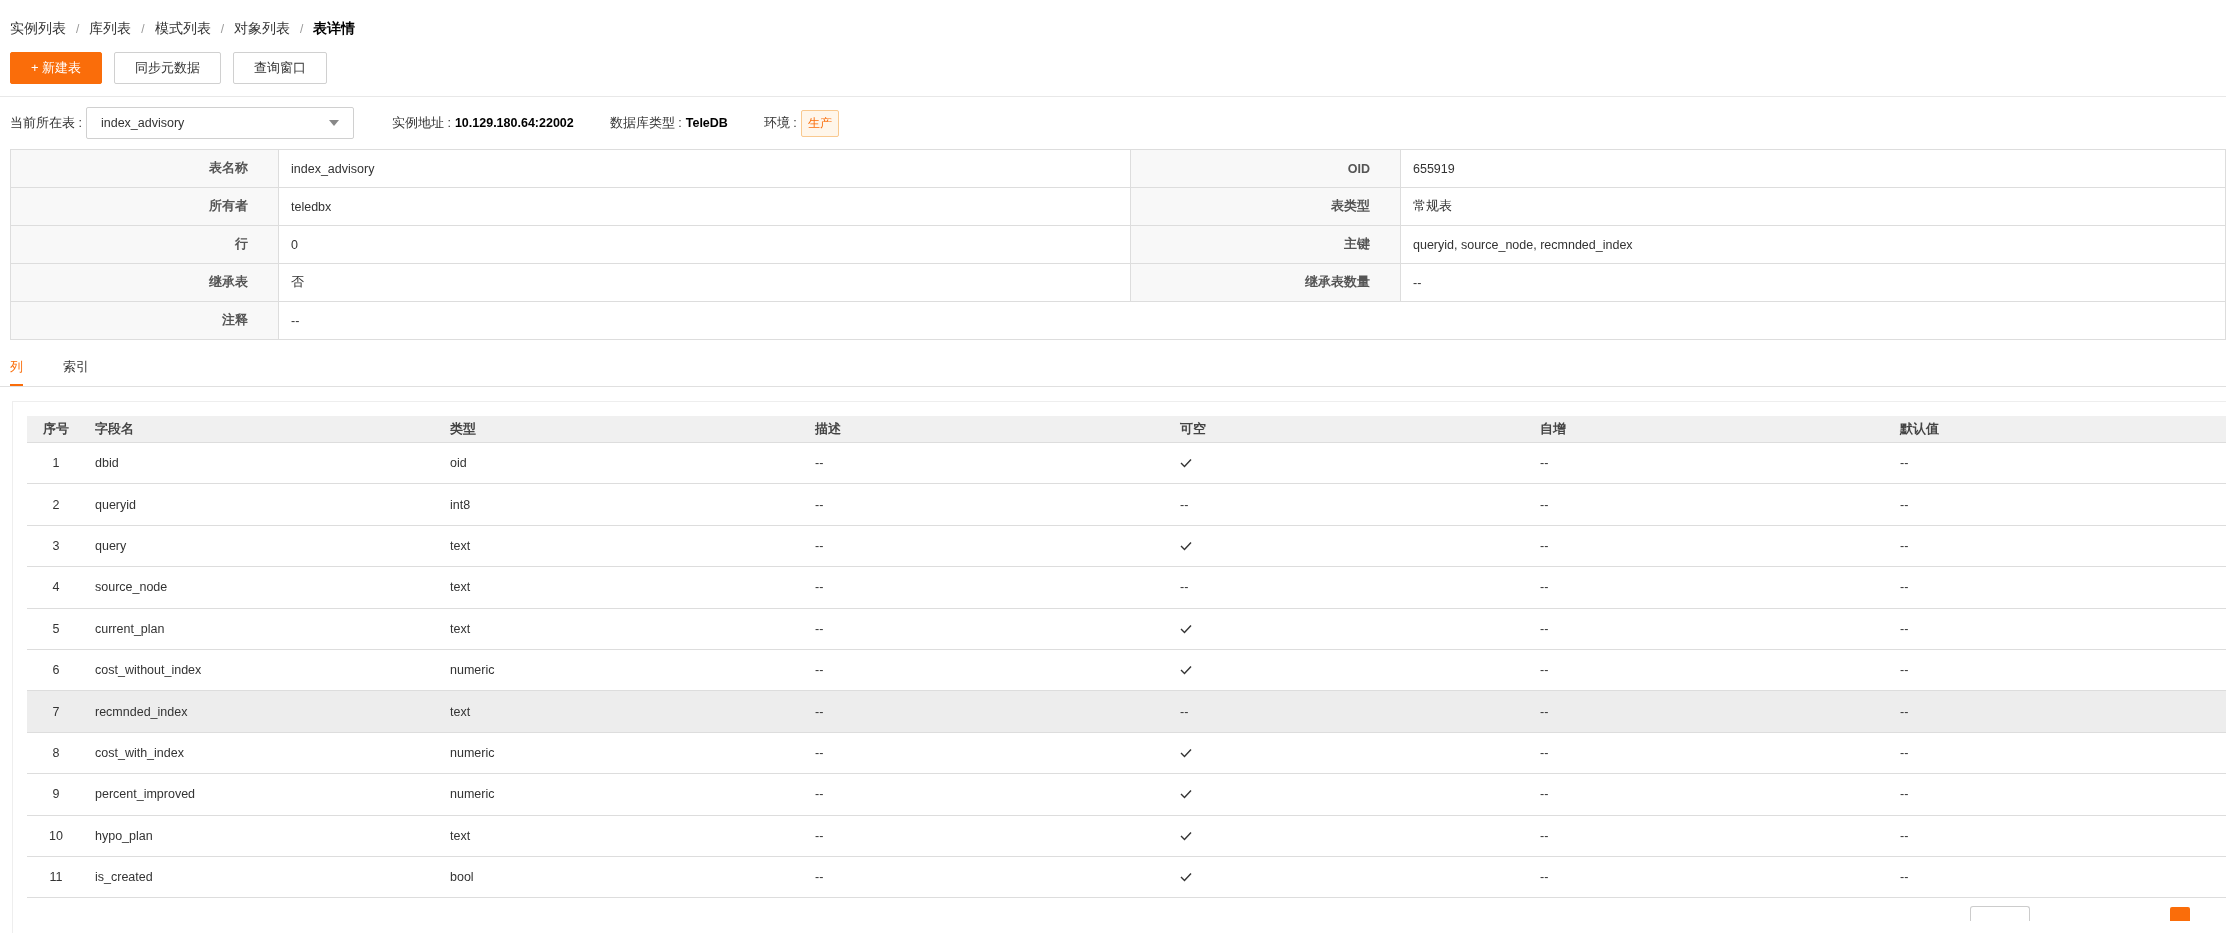 The width and height of the screenshot is (2226, 933). I want to click on property-label: 表类型, so click(1266, 207).